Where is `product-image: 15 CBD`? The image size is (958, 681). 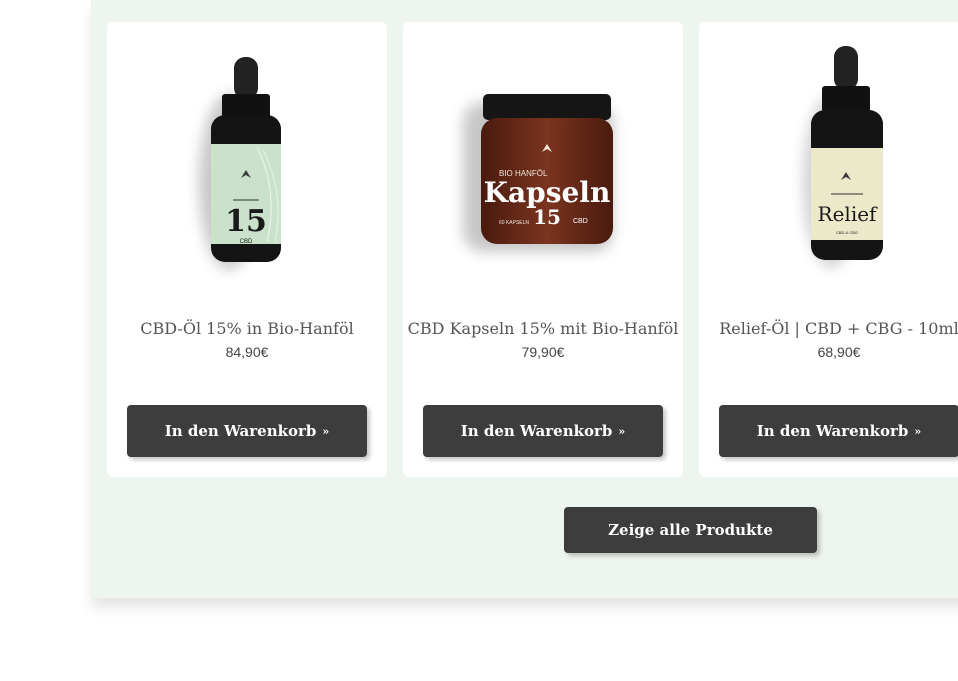 product-image: 15 CBD is located at coordinates (247, 162).